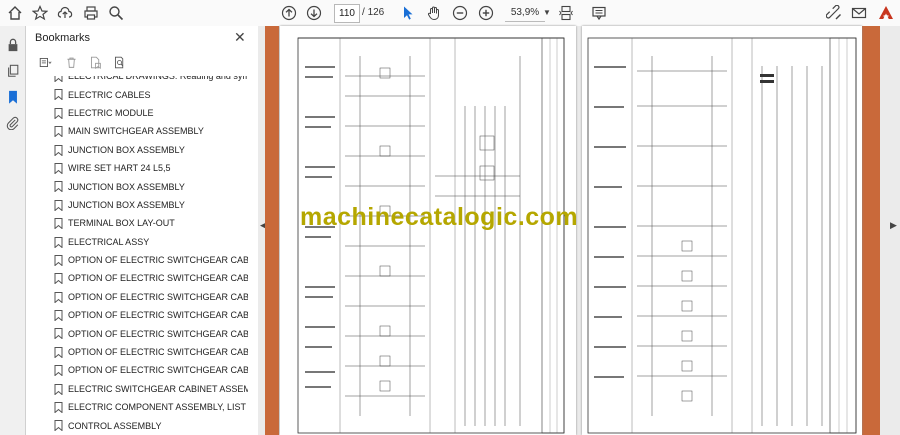  What do you see at coordinates (81, 62) in the screenshot?
I see `bookmark-toolbar` at bounding box center [81, 62].